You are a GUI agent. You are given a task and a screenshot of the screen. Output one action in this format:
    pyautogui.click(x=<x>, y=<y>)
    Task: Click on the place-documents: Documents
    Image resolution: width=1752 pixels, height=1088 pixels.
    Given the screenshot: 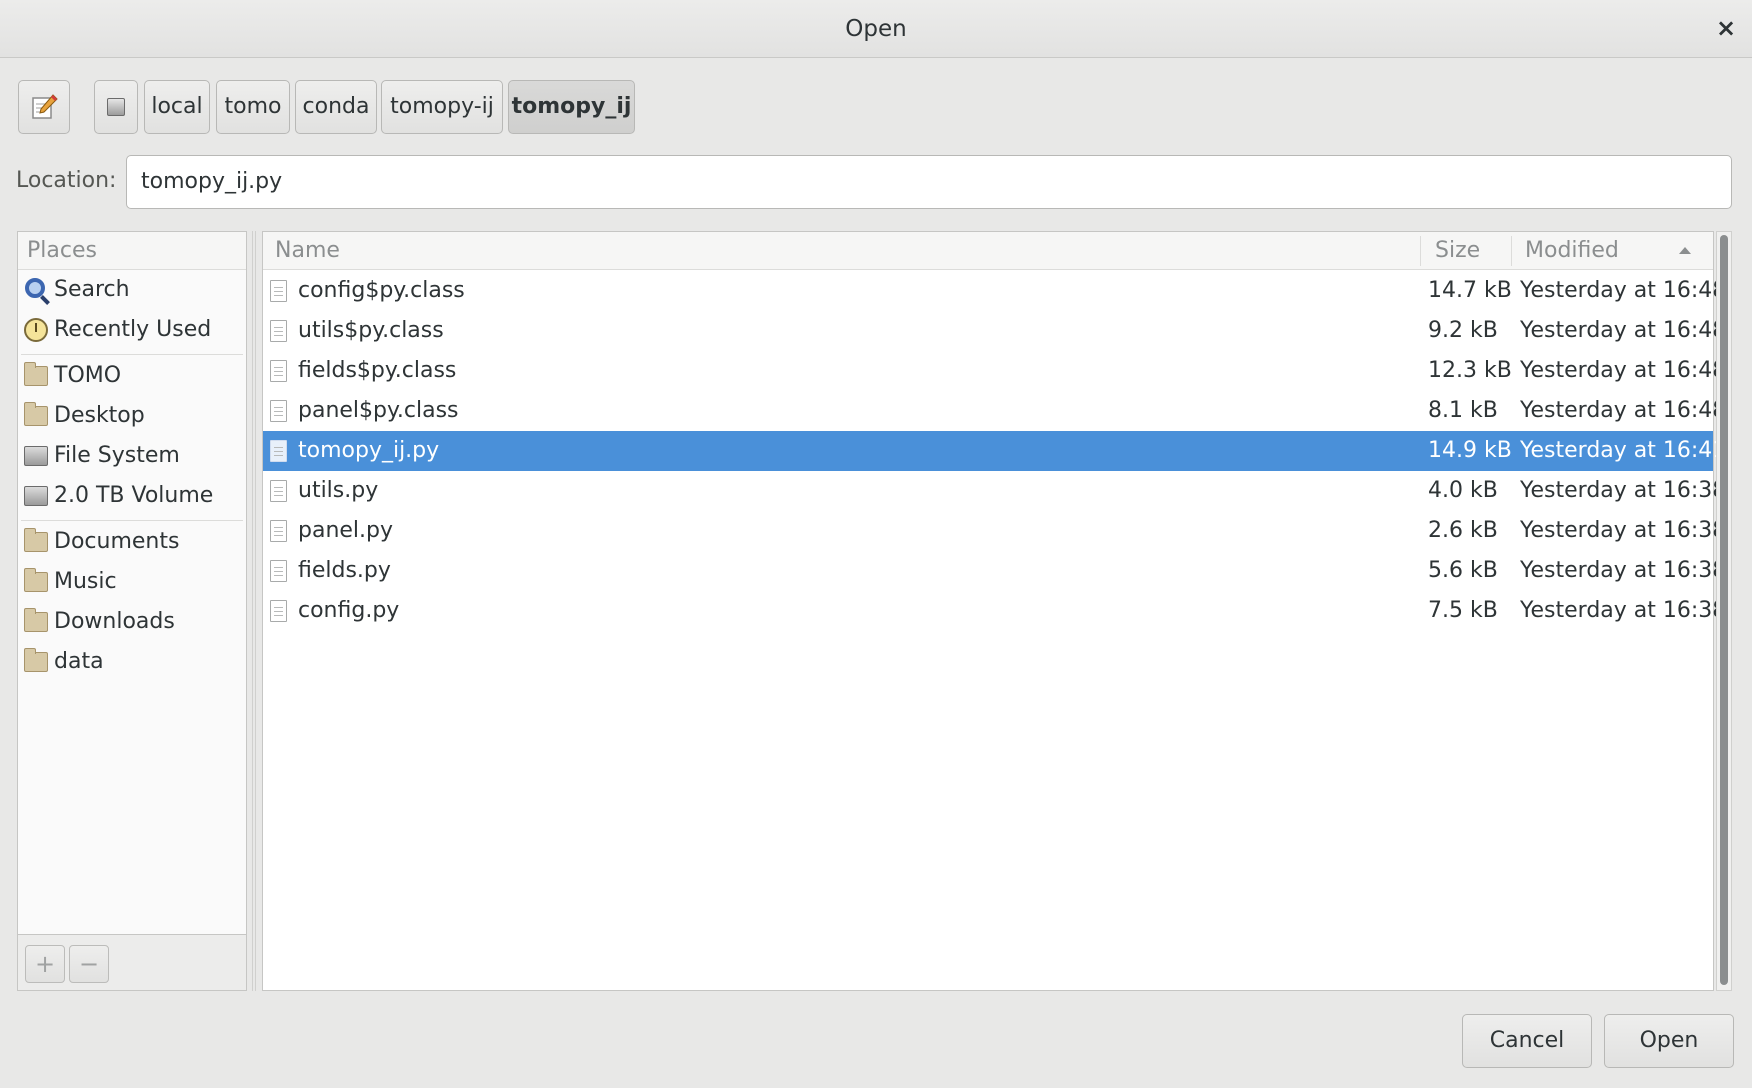 What is the action you would take?
    pyautogui.click(x=132, y=542)
    